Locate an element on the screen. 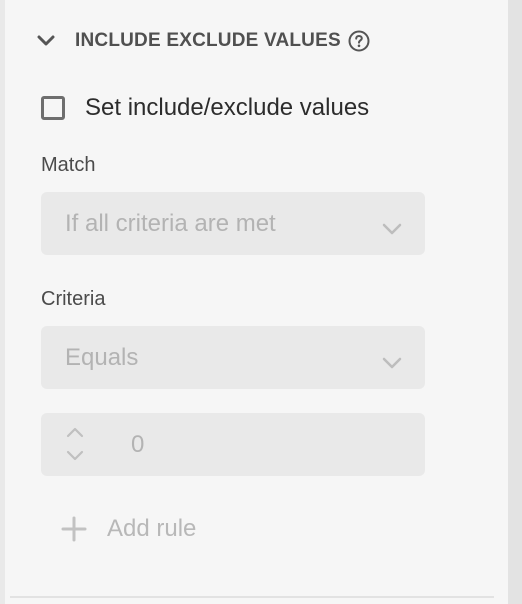 This screenshot has width=522, height=604. criteria-select-value: Equals is located at coordinates (102, 357).